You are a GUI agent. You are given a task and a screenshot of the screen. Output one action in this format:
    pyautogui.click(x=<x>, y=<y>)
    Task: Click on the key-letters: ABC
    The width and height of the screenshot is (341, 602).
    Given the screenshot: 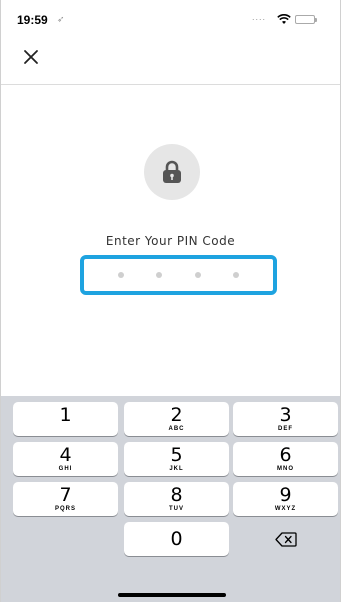 What is the action you would take?
    pyautogui.click(x=176, y=428)
    